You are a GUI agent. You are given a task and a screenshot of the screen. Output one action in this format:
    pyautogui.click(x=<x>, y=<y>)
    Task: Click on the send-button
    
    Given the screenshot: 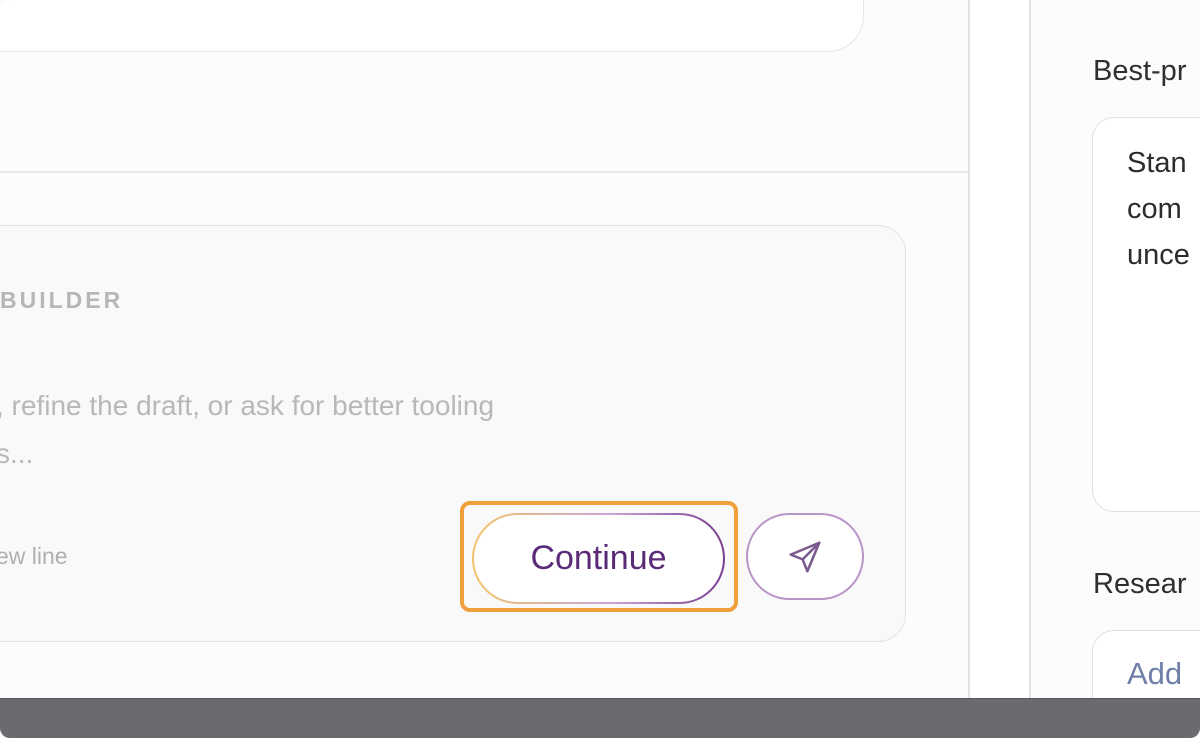 What is the action you would take?
    pyautogui.click(x=805, y=556)
    